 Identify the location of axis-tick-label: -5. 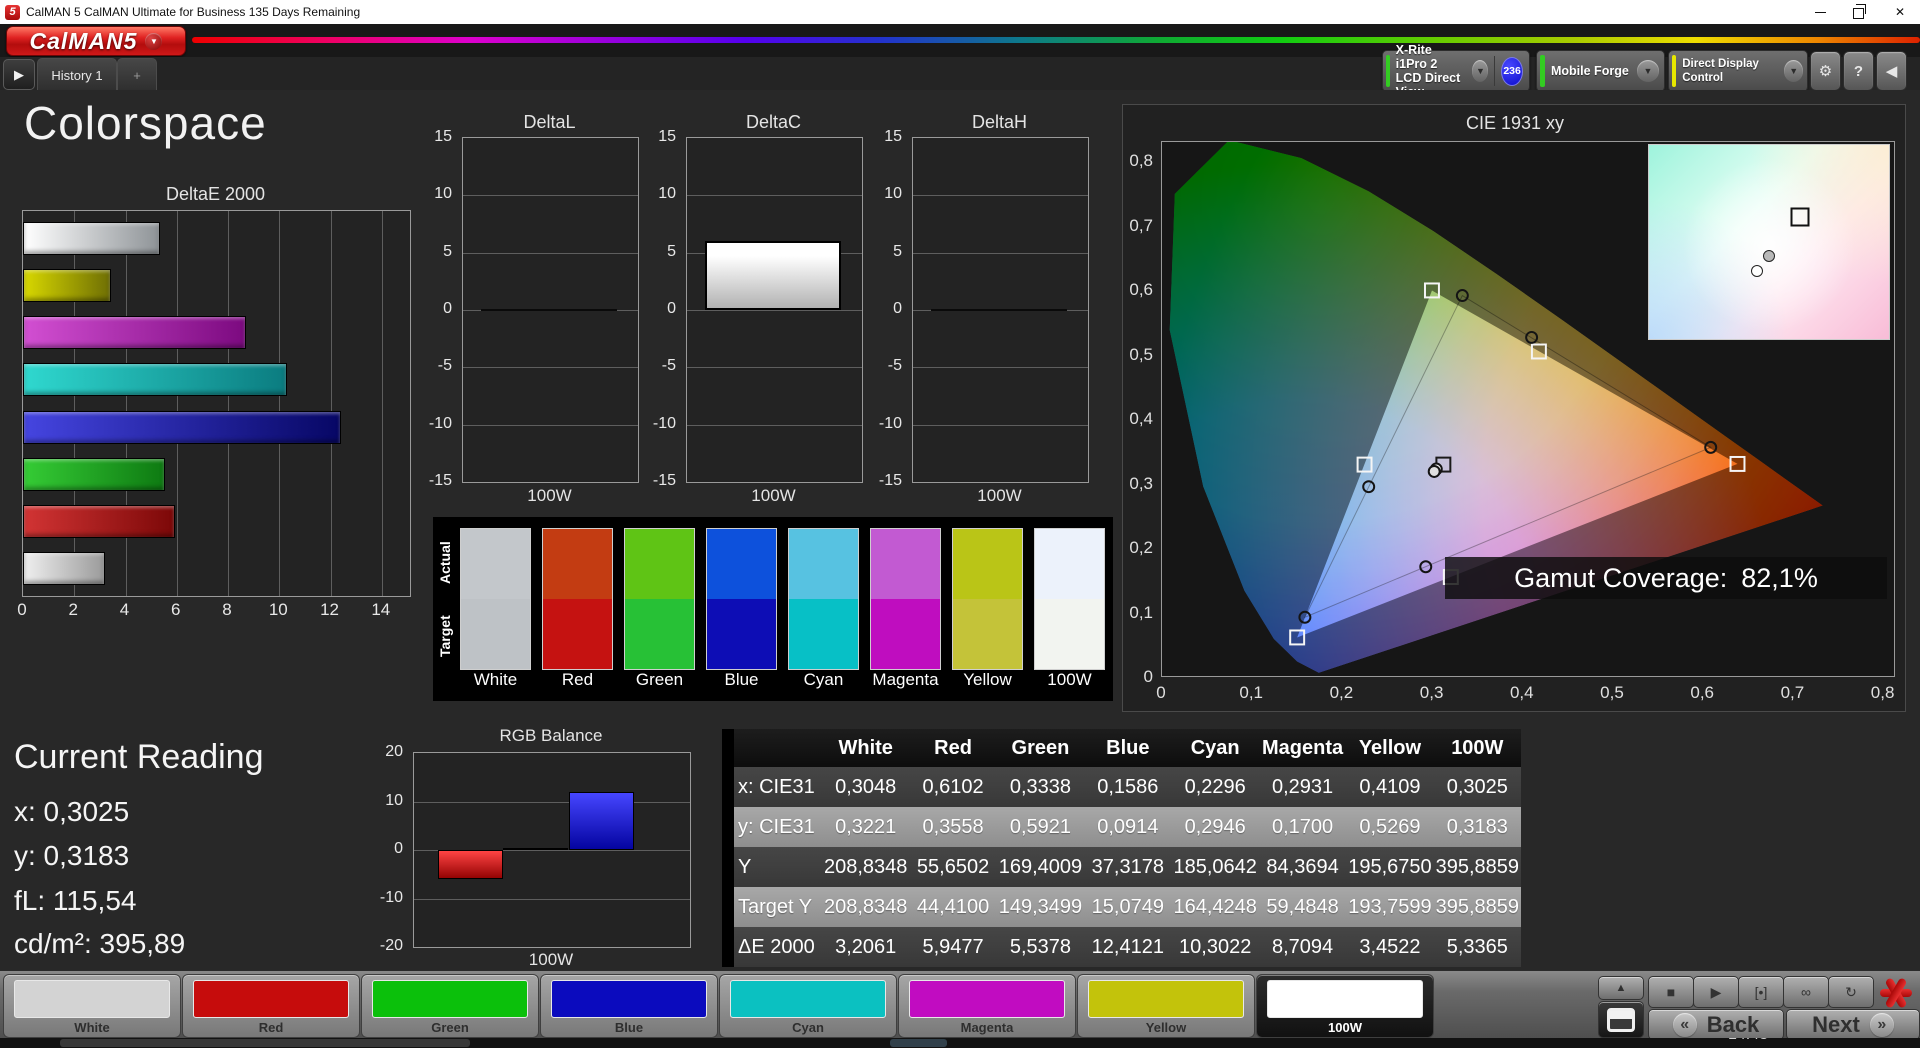
(668, 366).